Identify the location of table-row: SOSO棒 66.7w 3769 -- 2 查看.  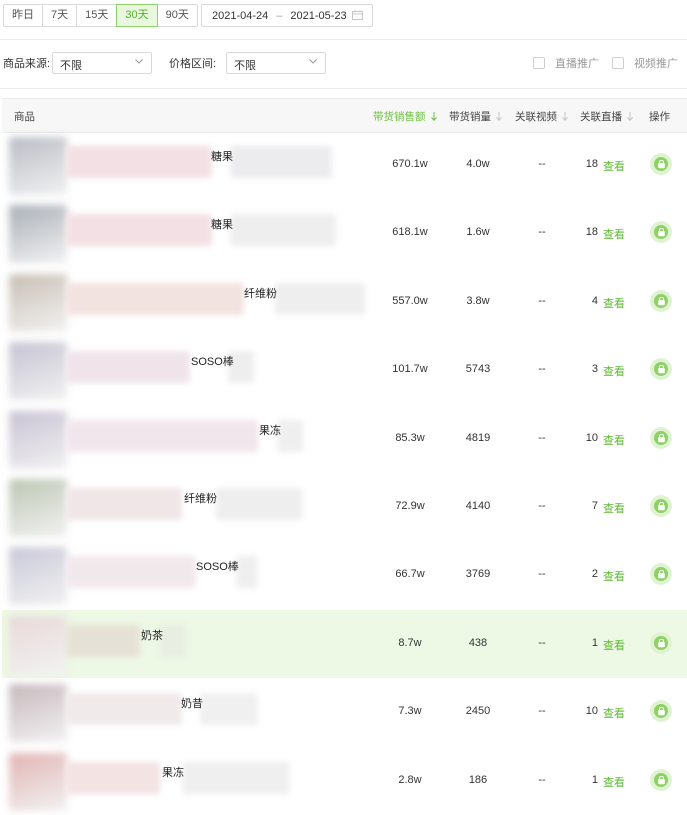
(344, 575).